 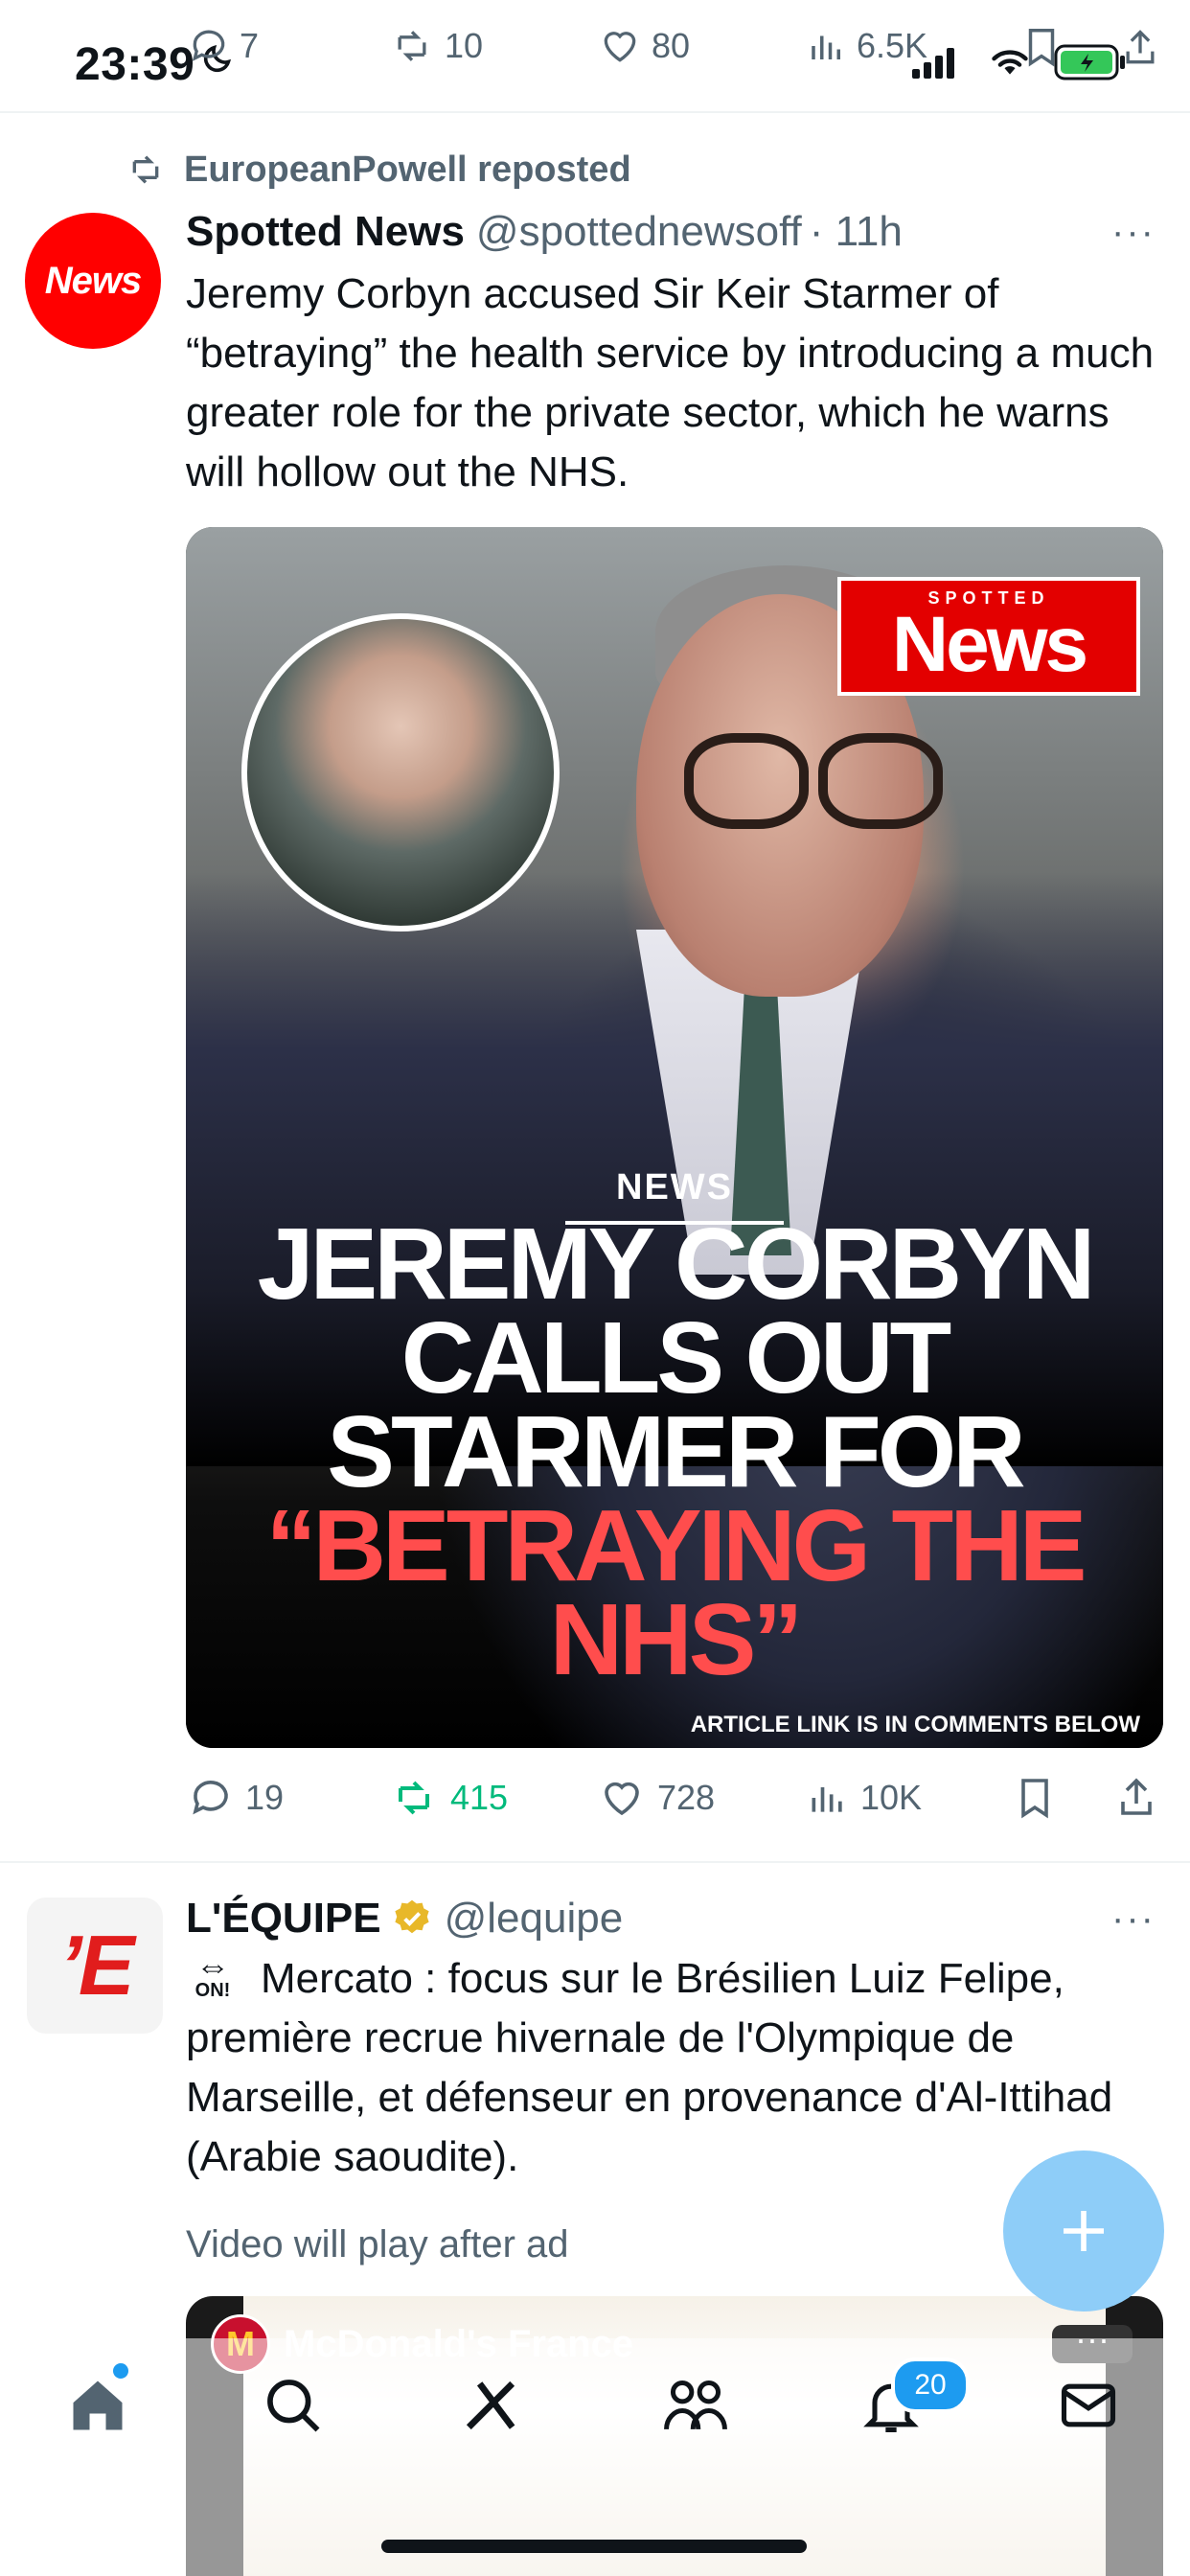 I want to click on repost-context: EuropeanPowell reposted, so click(x=378, y=170).